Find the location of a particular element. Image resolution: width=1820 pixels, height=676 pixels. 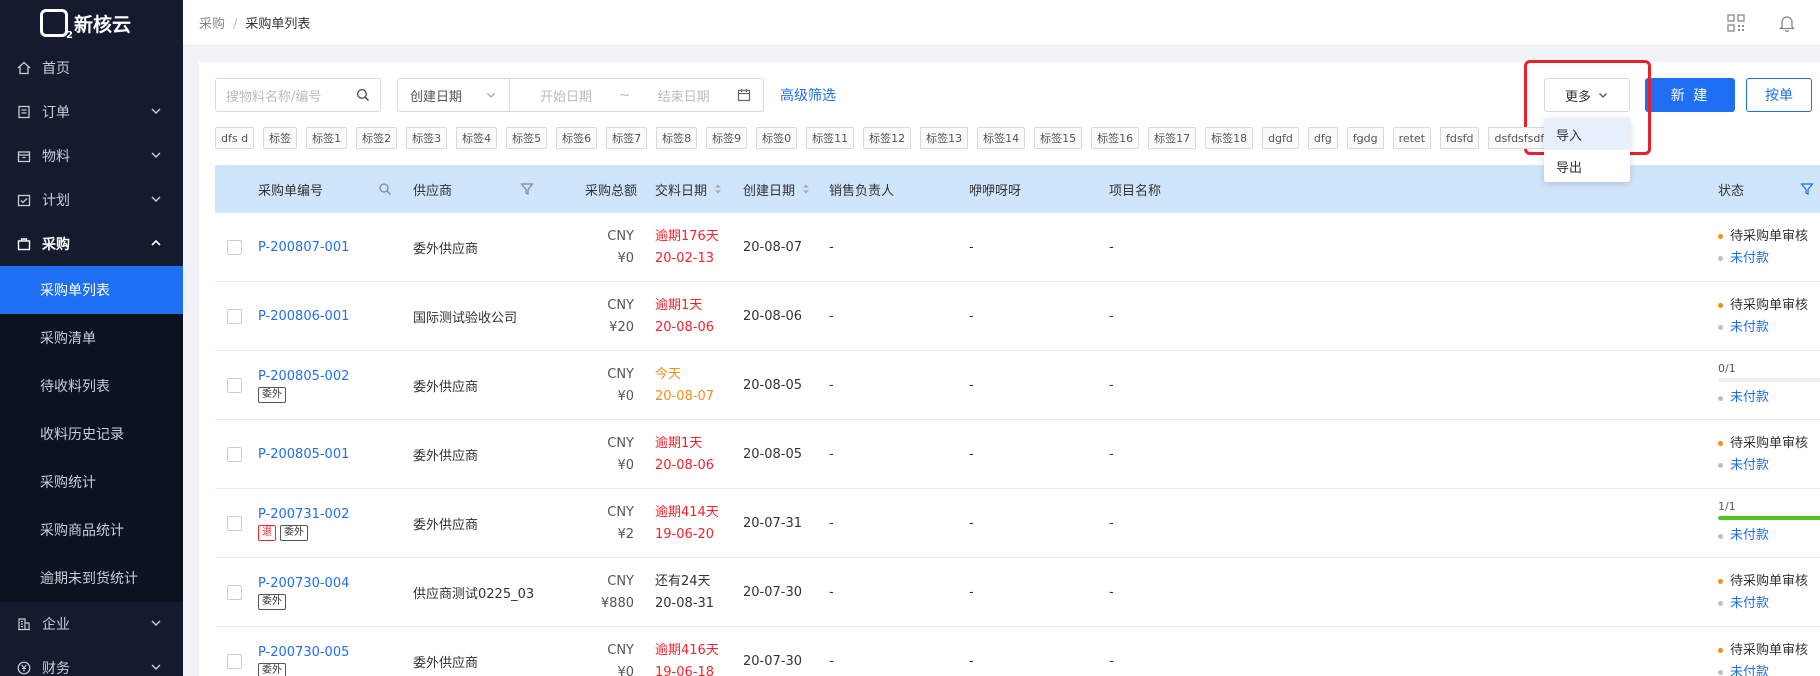

tag-chip: 标签 is located at coordinates (280, 138).